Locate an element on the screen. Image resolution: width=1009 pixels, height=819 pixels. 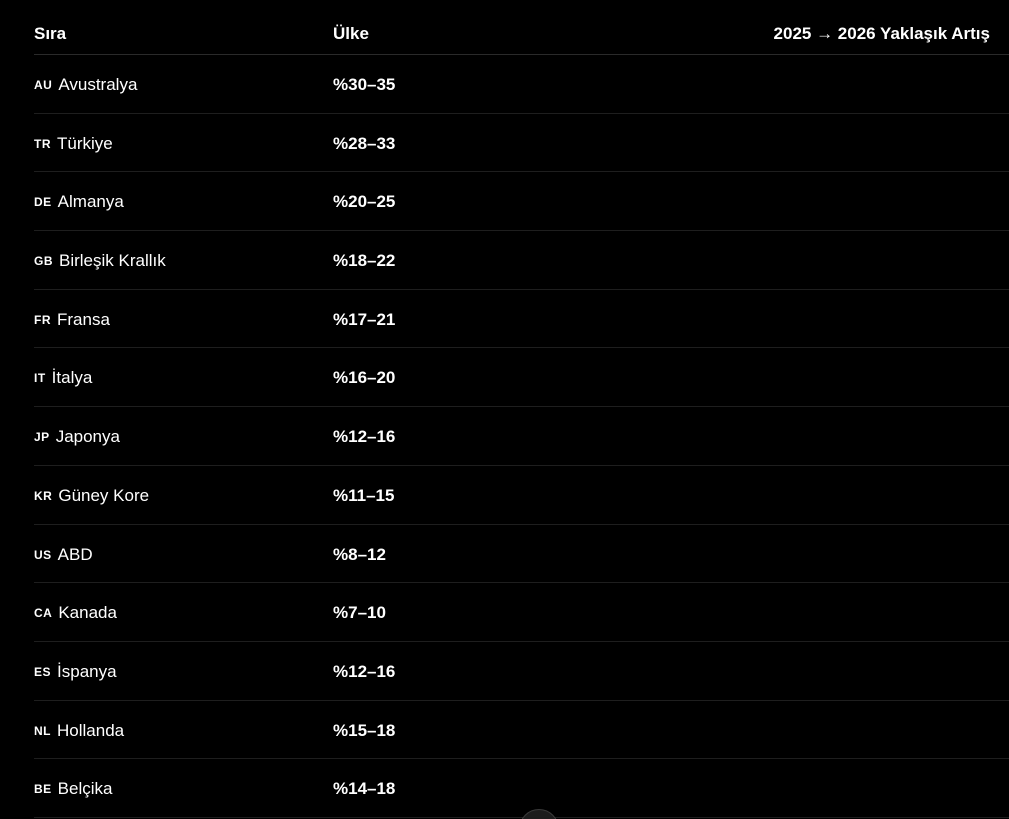
flag-code: DE is located at coordinates (43, 202).